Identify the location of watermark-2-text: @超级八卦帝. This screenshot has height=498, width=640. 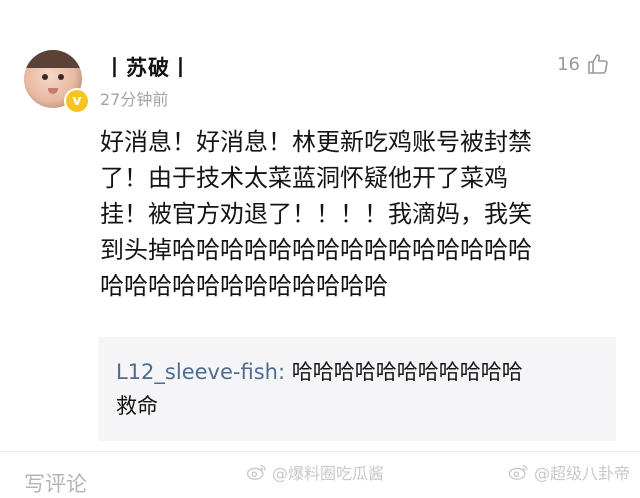
(582, 473).